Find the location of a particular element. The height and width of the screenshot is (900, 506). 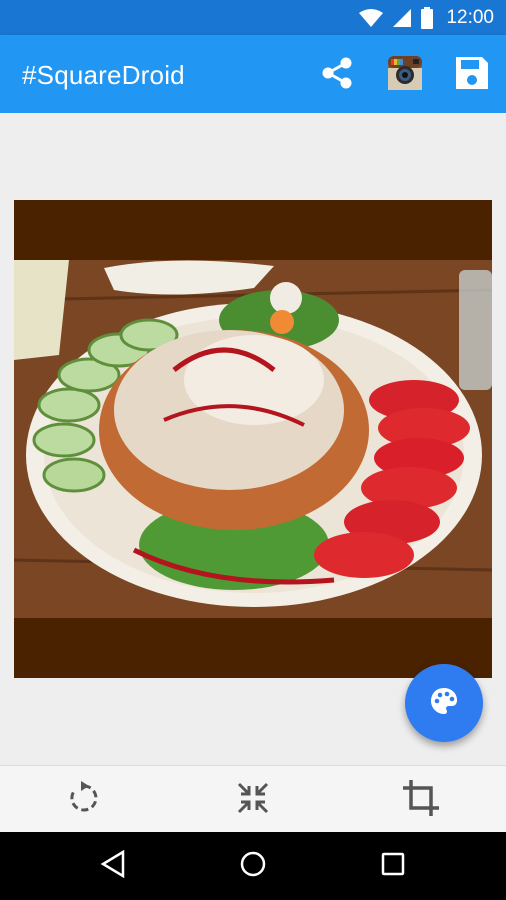

app-bar: #SquareDroid is located at coordinates (253, 74).